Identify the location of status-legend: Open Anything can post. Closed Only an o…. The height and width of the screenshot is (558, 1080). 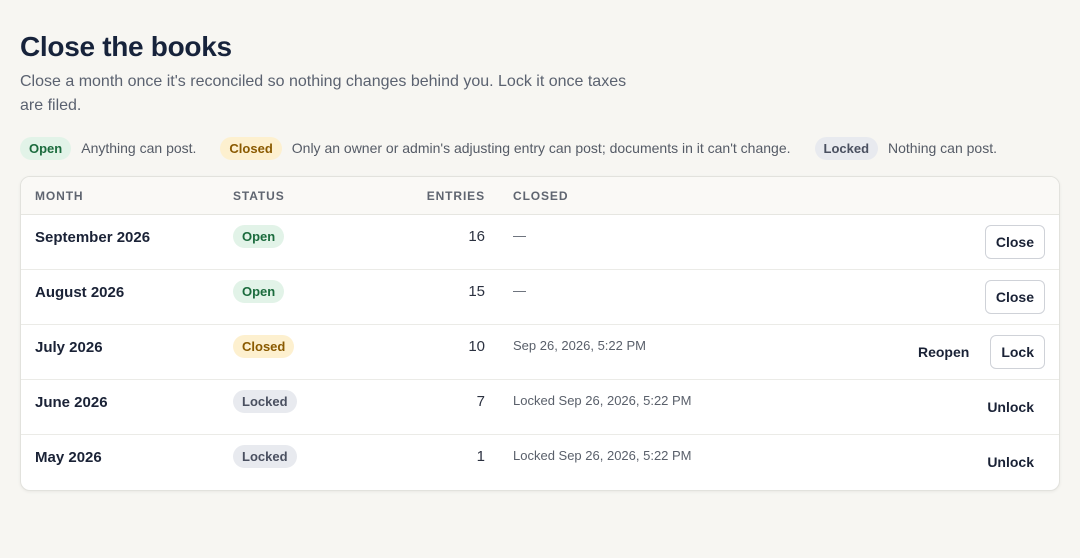
(540, 148).